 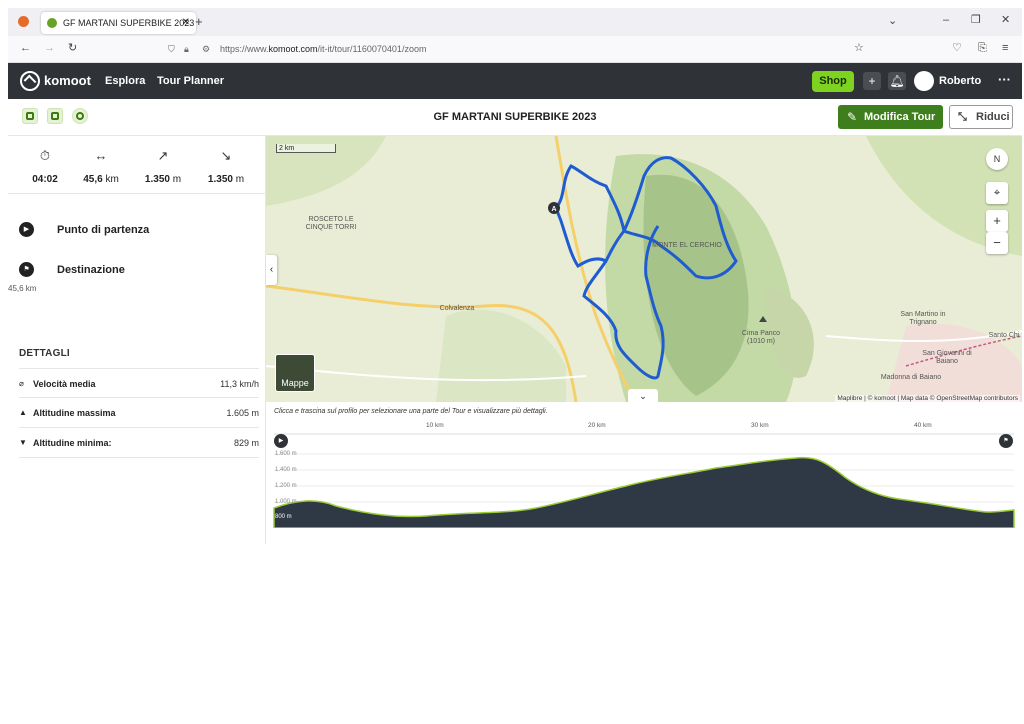 I want to click on permissions-icon: ⚙, so click(x=206, y=49).